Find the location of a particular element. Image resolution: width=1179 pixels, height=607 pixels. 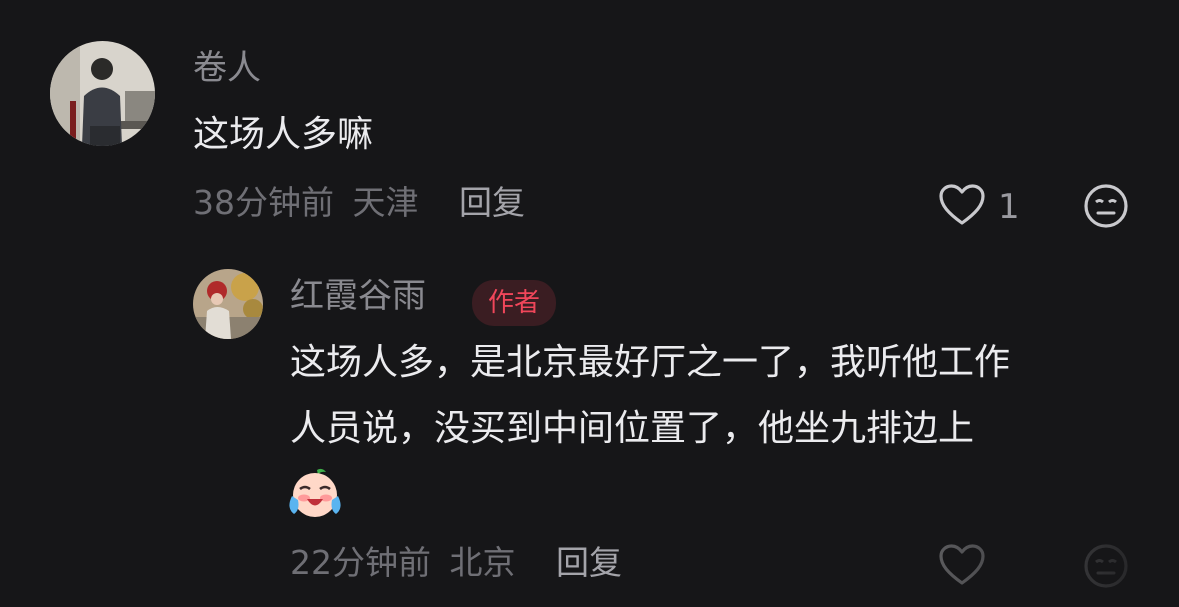

comment-text-line-2: 人员说，没买到中间位置了，他坐九排边上 is located at coordinates (632, 428).